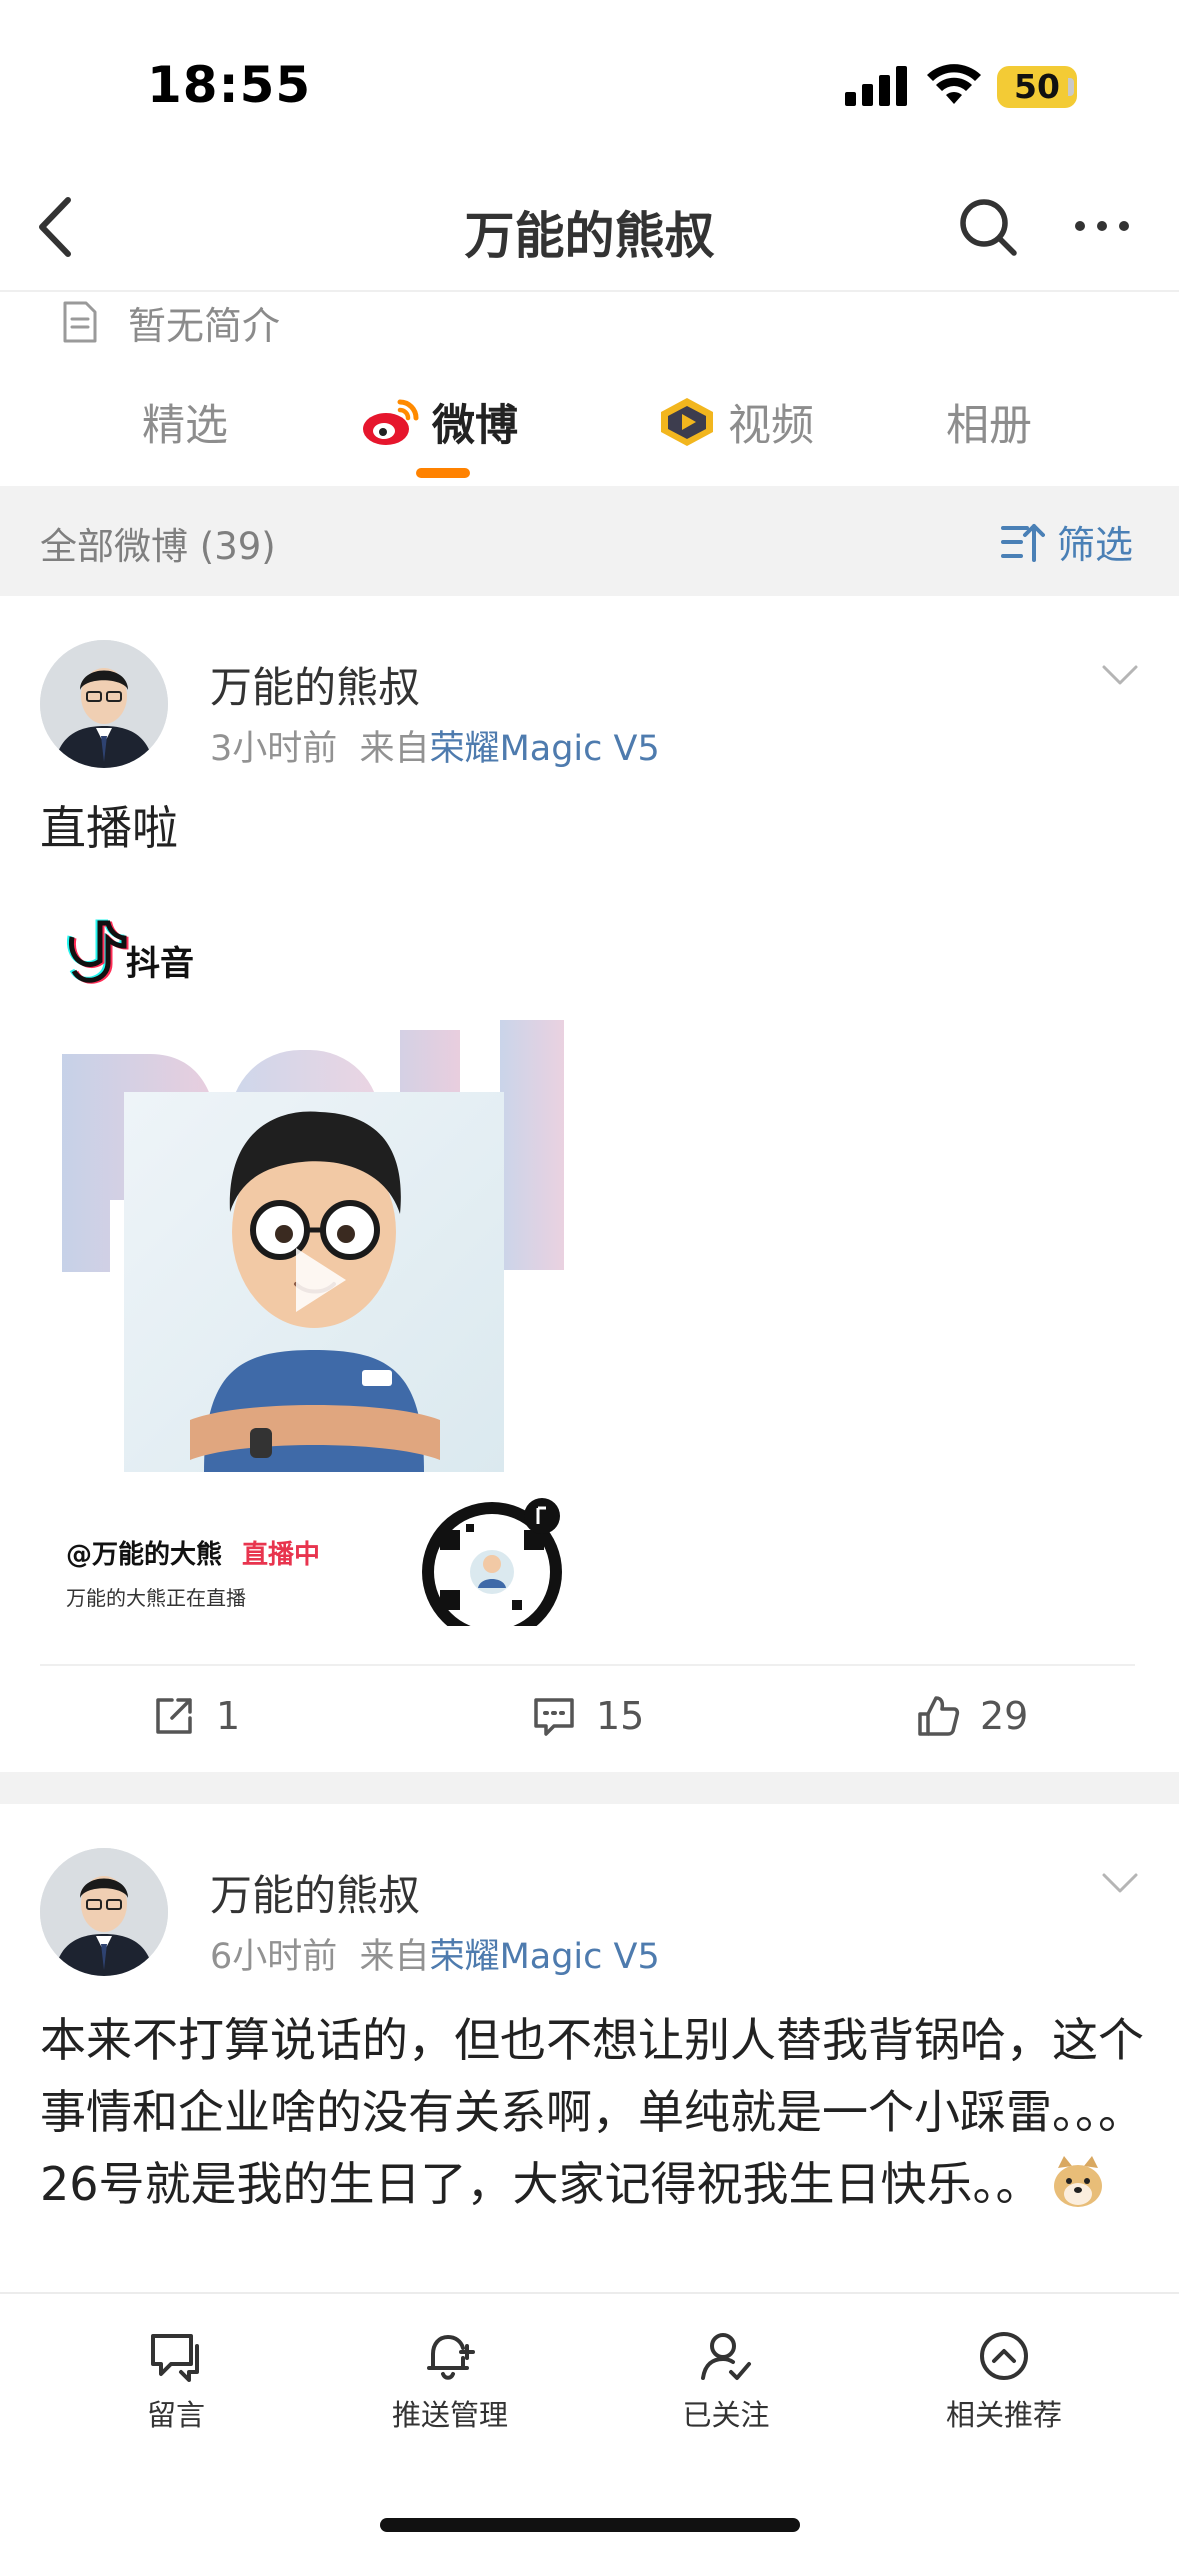 This screenshot has height=2556, width=1179. I want to click on home-indicator, so click(590, 2525).